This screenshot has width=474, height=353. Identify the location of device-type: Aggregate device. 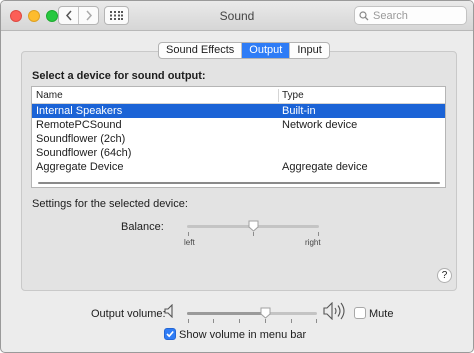
(325, 167).